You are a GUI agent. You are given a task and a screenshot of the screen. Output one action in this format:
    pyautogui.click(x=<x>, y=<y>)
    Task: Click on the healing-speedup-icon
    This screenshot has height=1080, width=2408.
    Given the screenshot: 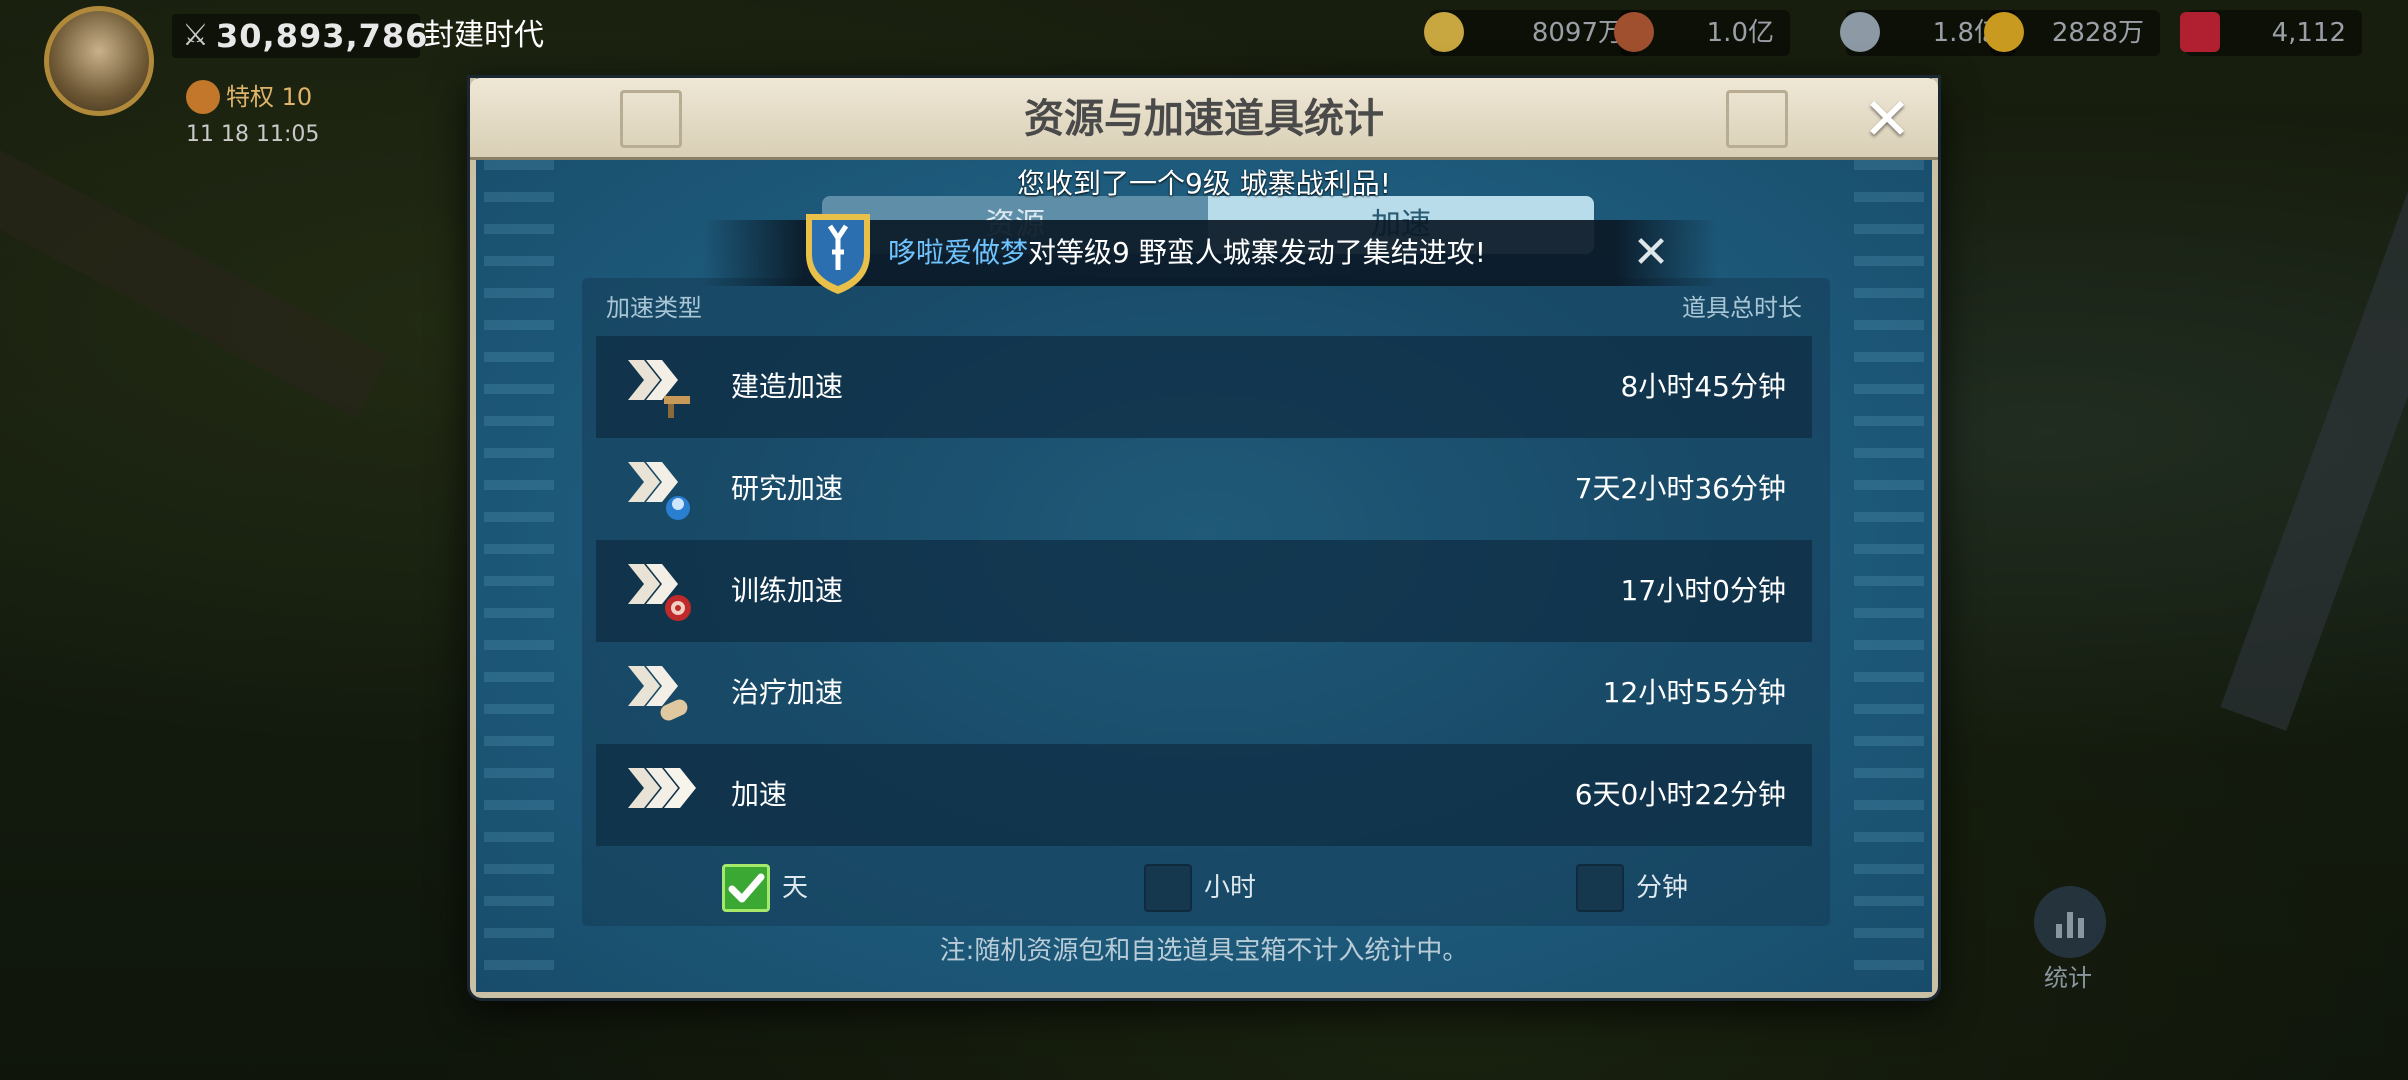 What is the action you would take?
    pyautogui.click(x=658, y=693)
    